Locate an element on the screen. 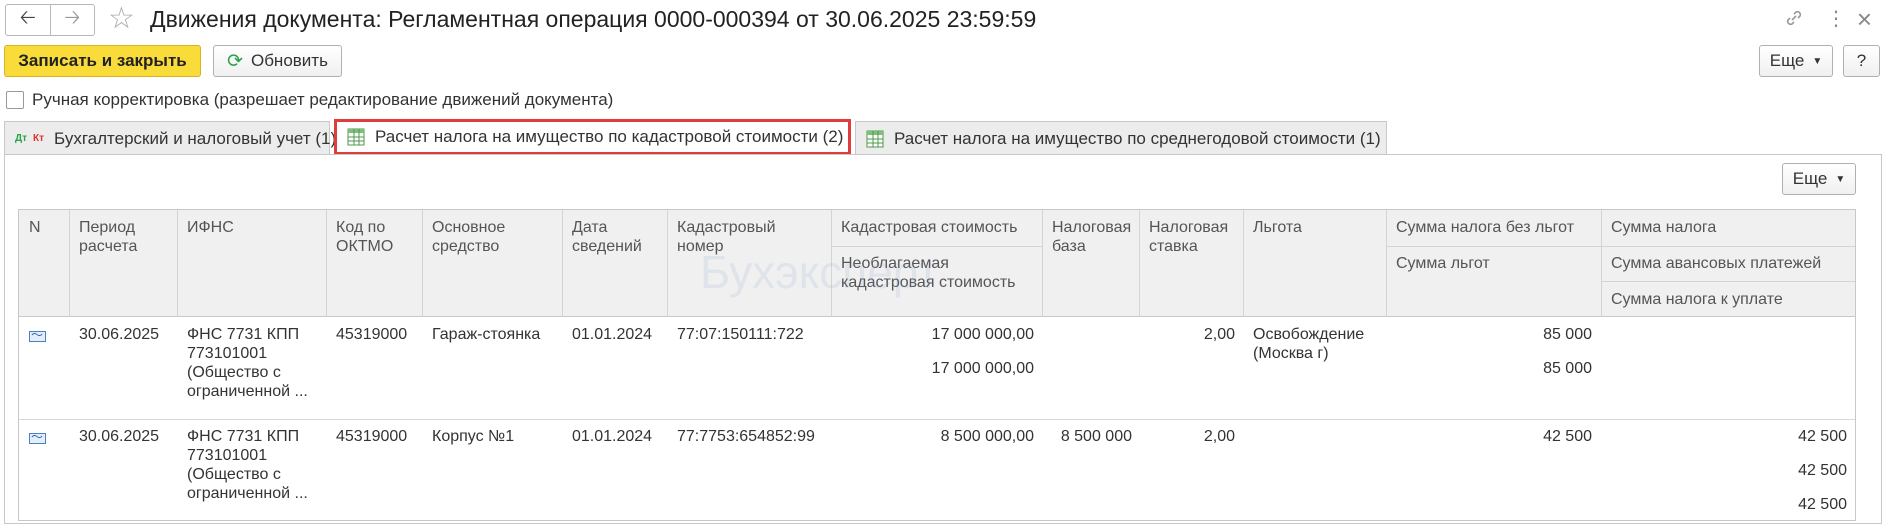  row-cadastral-value: 8 500 000,00 is located at coordinates (987, 436).